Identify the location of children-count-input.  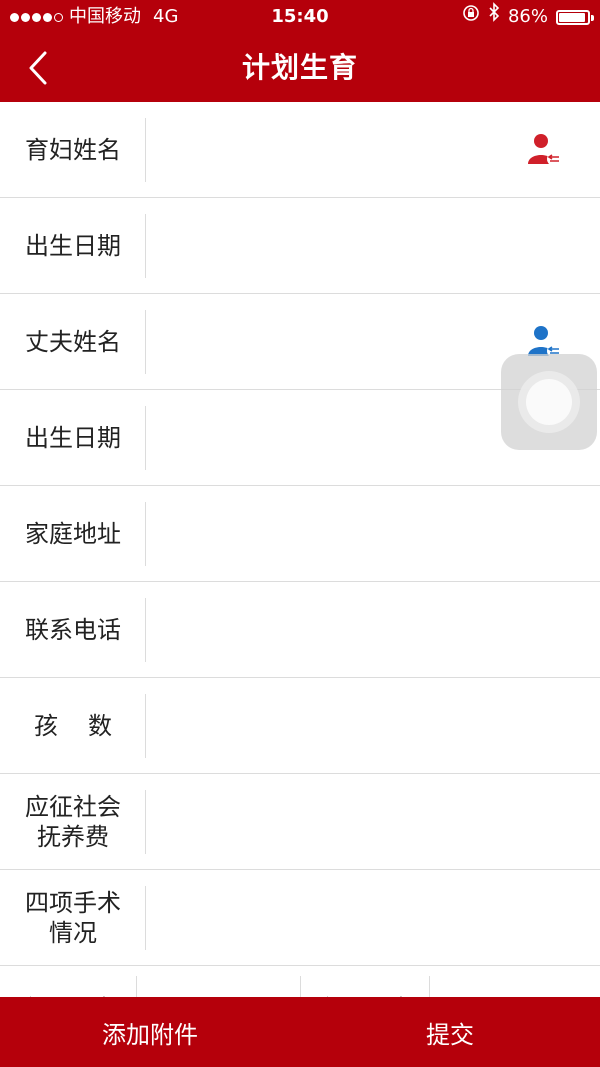
(345, 727).